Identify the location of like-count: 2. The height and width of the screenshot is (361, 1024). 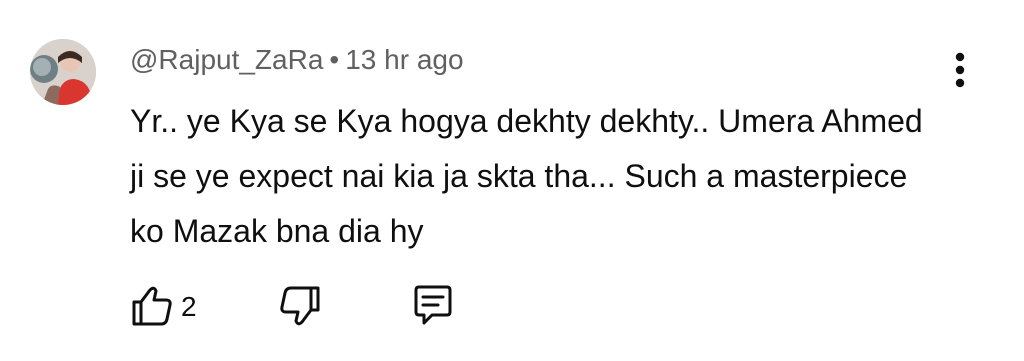
(189, 306).